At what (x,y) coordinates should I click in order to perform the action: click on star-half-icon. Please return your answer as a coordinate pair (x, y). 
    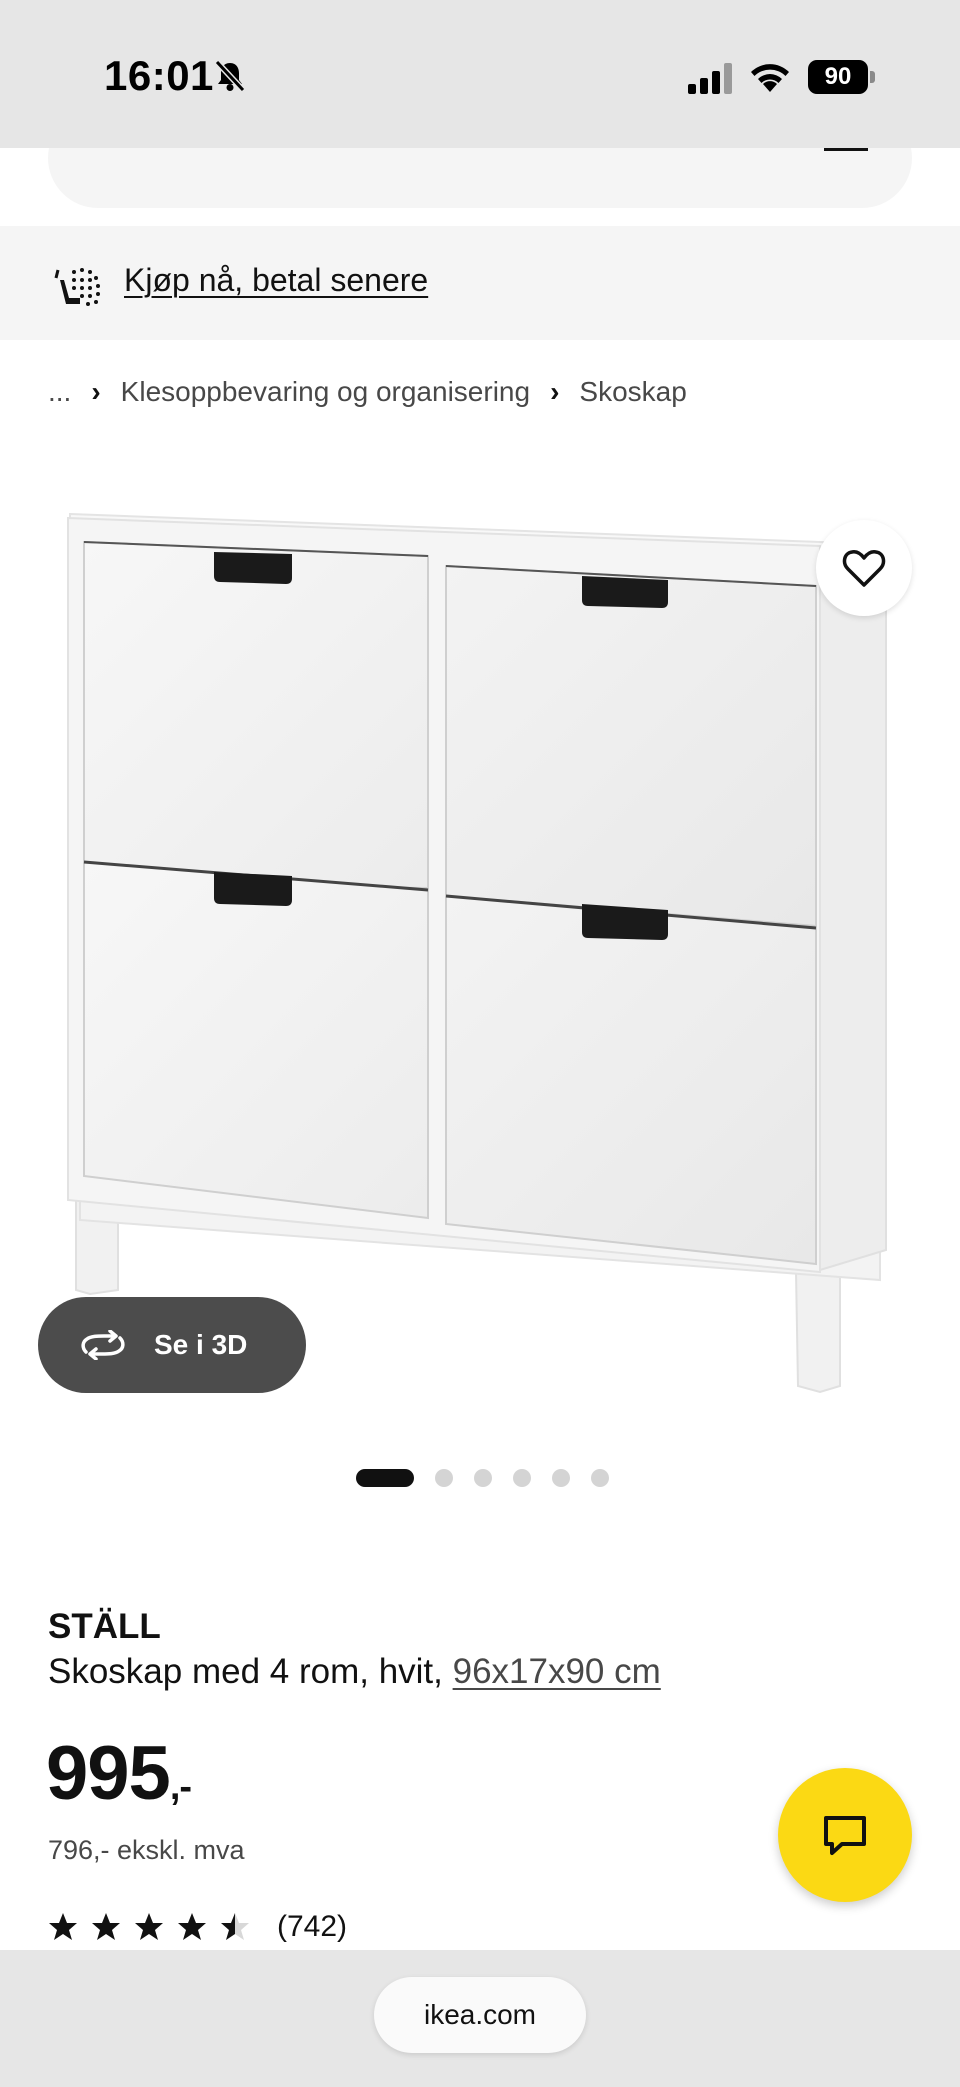
    Looking at the image, I should click on (235, 1926).